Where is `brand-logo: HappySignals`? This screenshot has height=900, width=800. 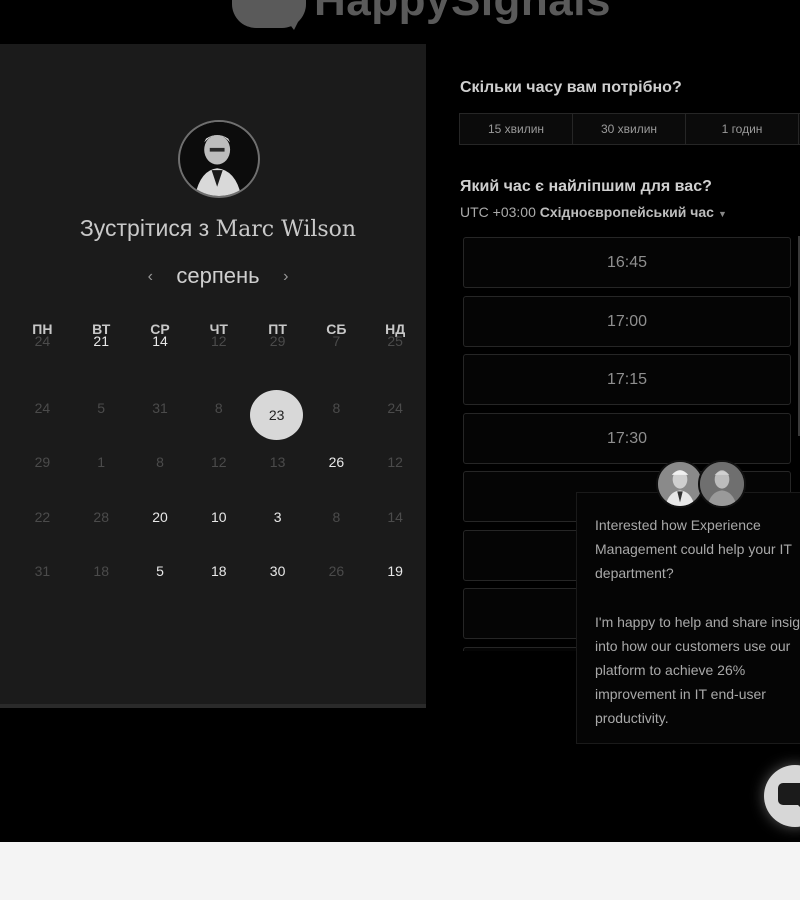 brand-logo: HappySignals is located at coordinates (400, 22).